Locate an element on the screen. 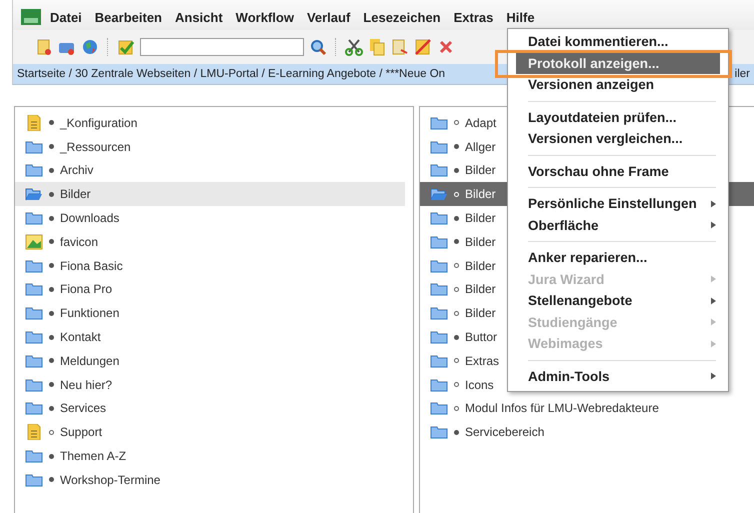 The image size is (754, 513). list-item-label: Servicebereich is located at coordinates (504, 432).